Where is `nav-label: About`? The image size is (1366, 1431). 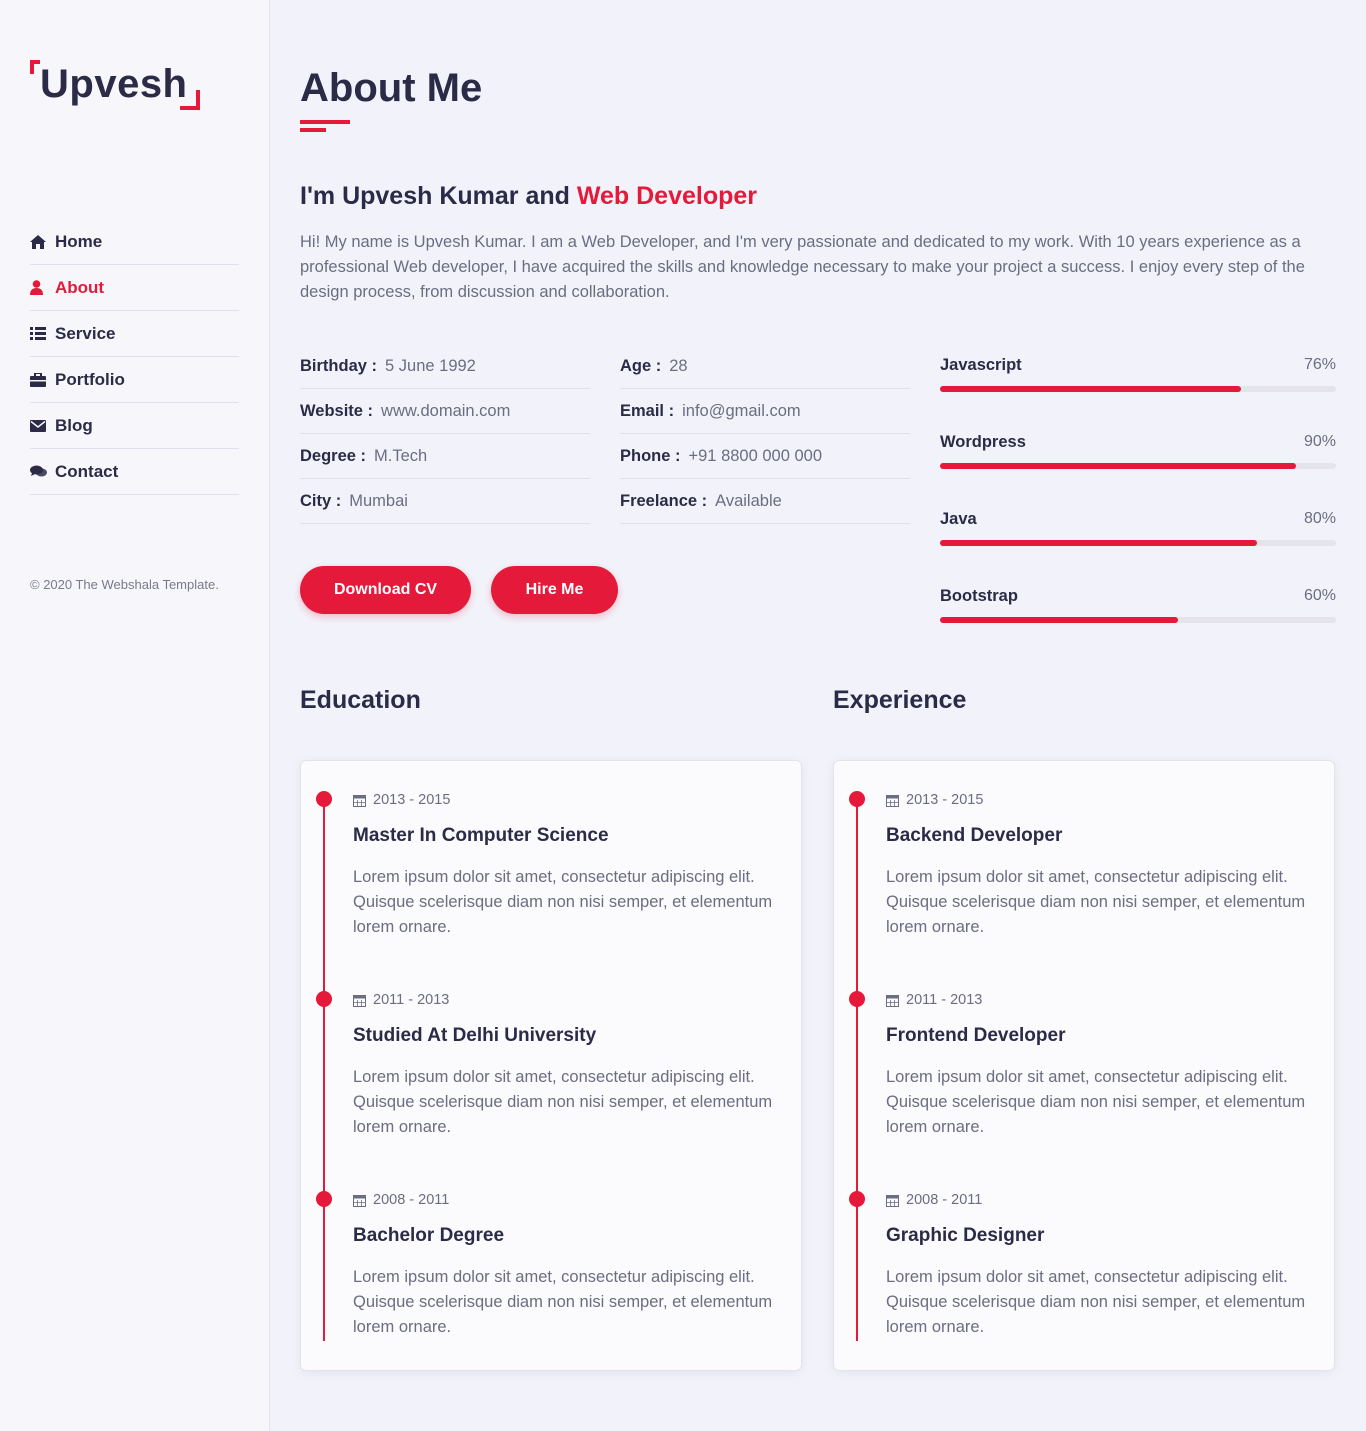 nav-label: About is located at coordinates (80, 287).